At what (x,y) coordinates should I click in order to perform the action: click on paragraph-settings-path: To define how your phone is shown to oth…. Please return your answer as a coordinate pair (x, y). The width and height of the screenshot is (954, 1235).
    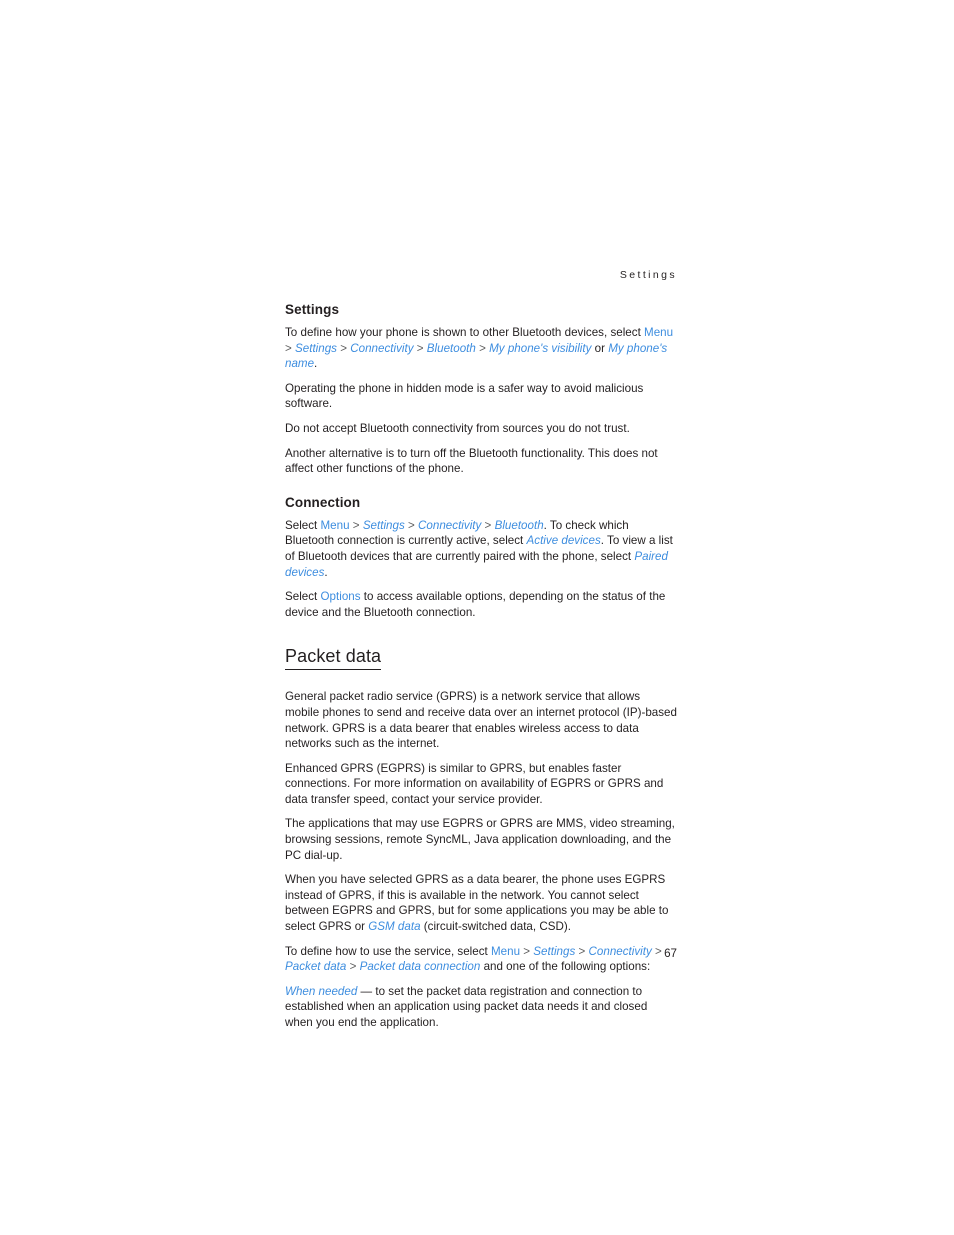
    Looking at the image, I should click on (481, 348).